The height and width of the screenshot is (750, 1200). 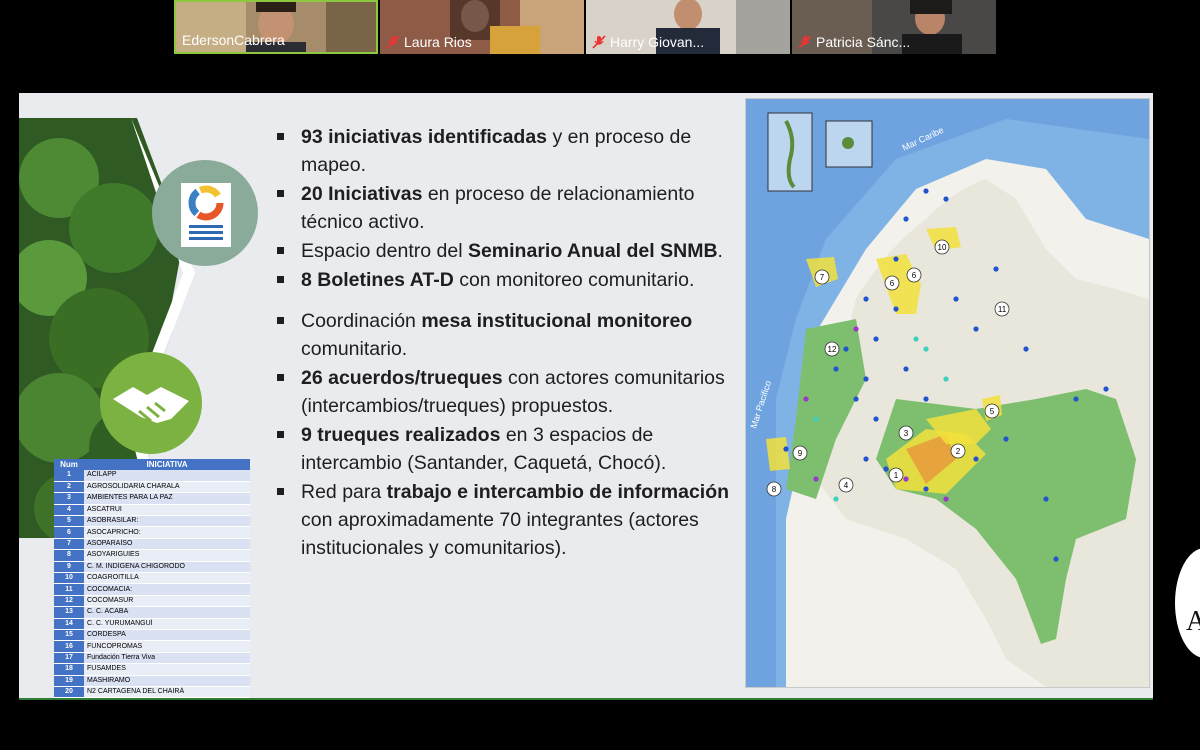 What do you see at coordinates (167, 681) in the screenshot?
I see `table-cell-initiative: MASHIRAMO` at bounding box center [167, 681].